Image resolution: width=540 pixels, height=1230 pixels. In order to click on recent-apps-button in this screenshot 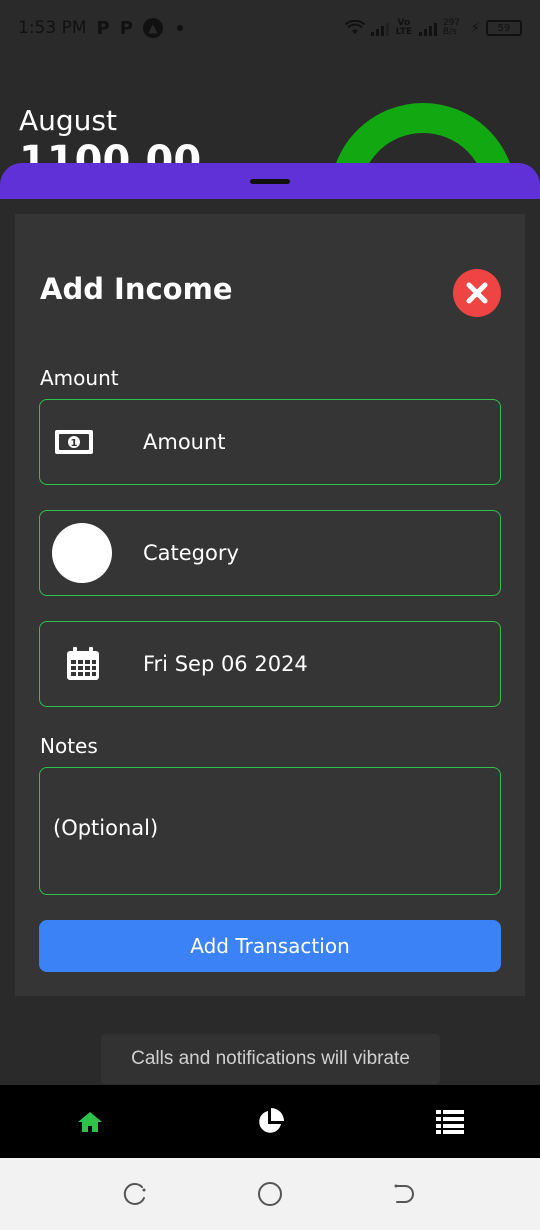, I will do `click(135, 1194)`.